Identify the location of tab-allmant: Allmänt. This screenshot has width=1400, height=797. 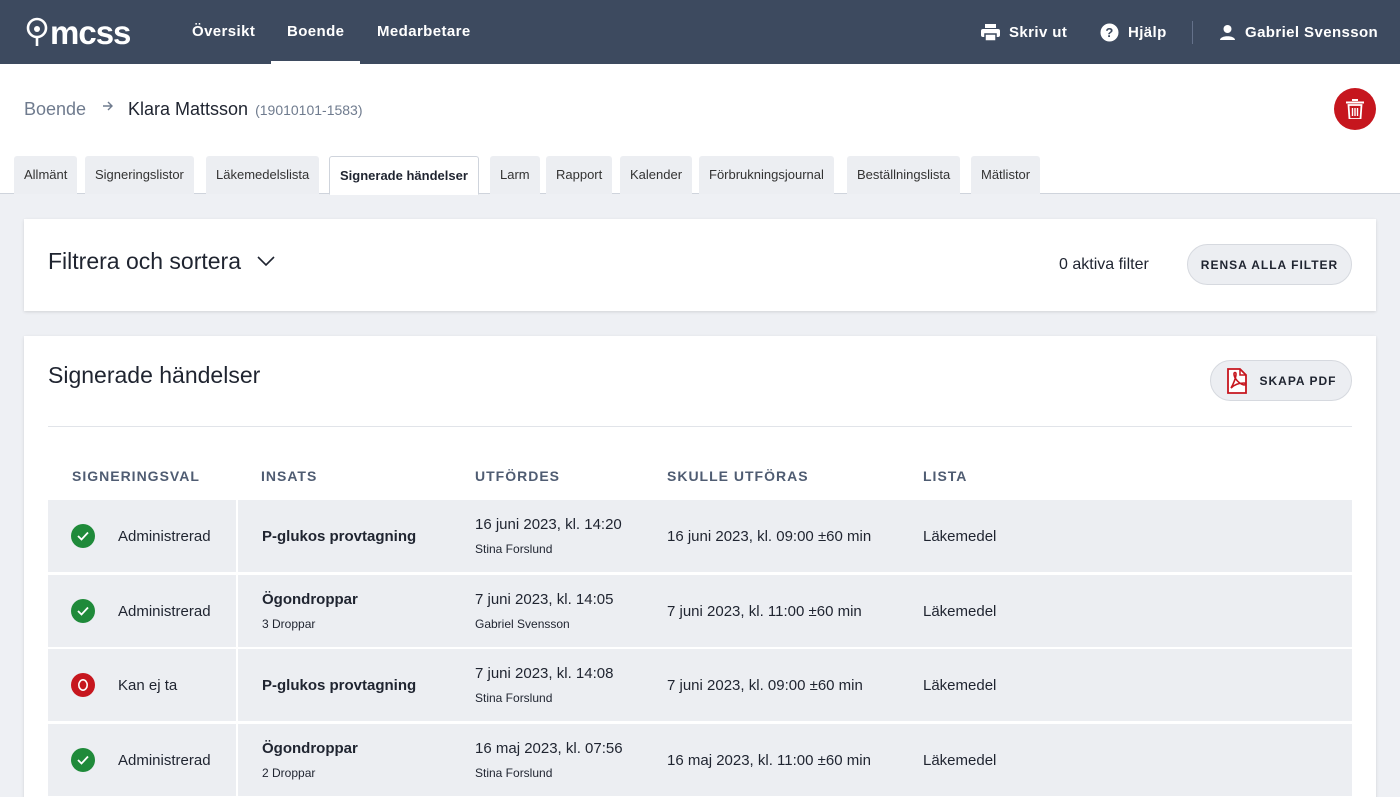
(46, 175).